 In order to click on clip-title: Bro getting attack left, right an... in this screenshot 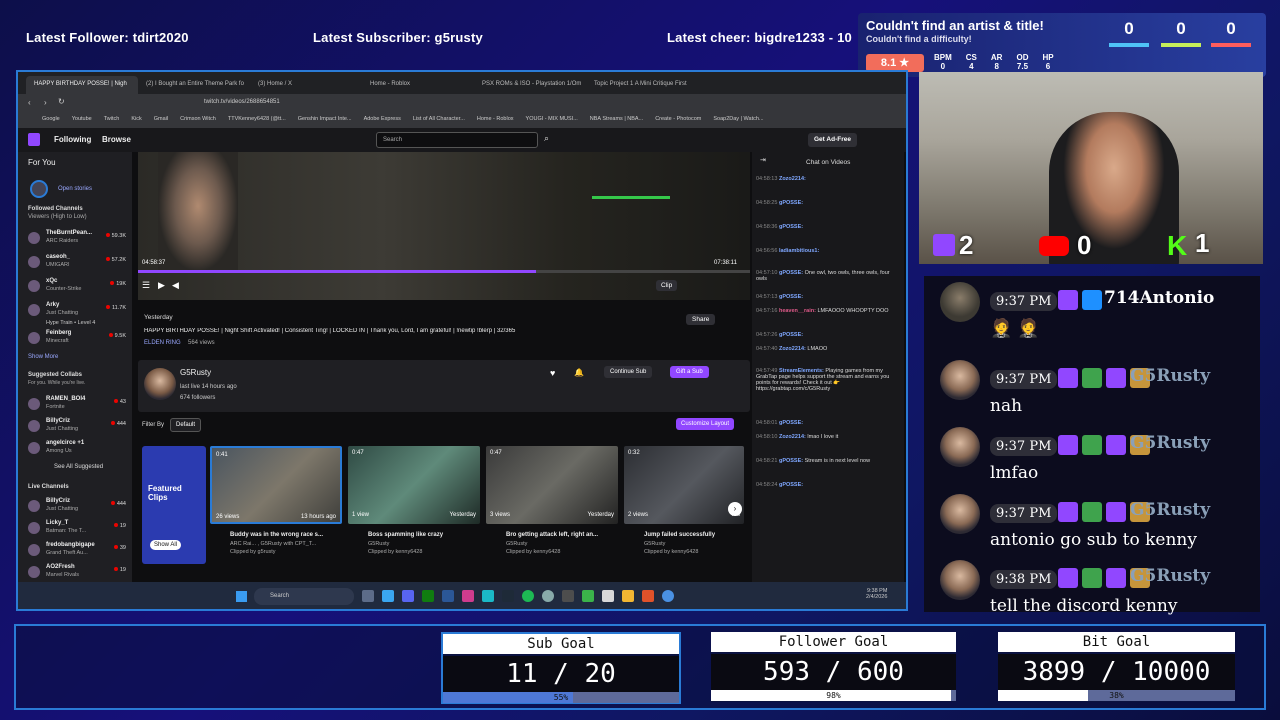, I will do `click(552, 535)`.